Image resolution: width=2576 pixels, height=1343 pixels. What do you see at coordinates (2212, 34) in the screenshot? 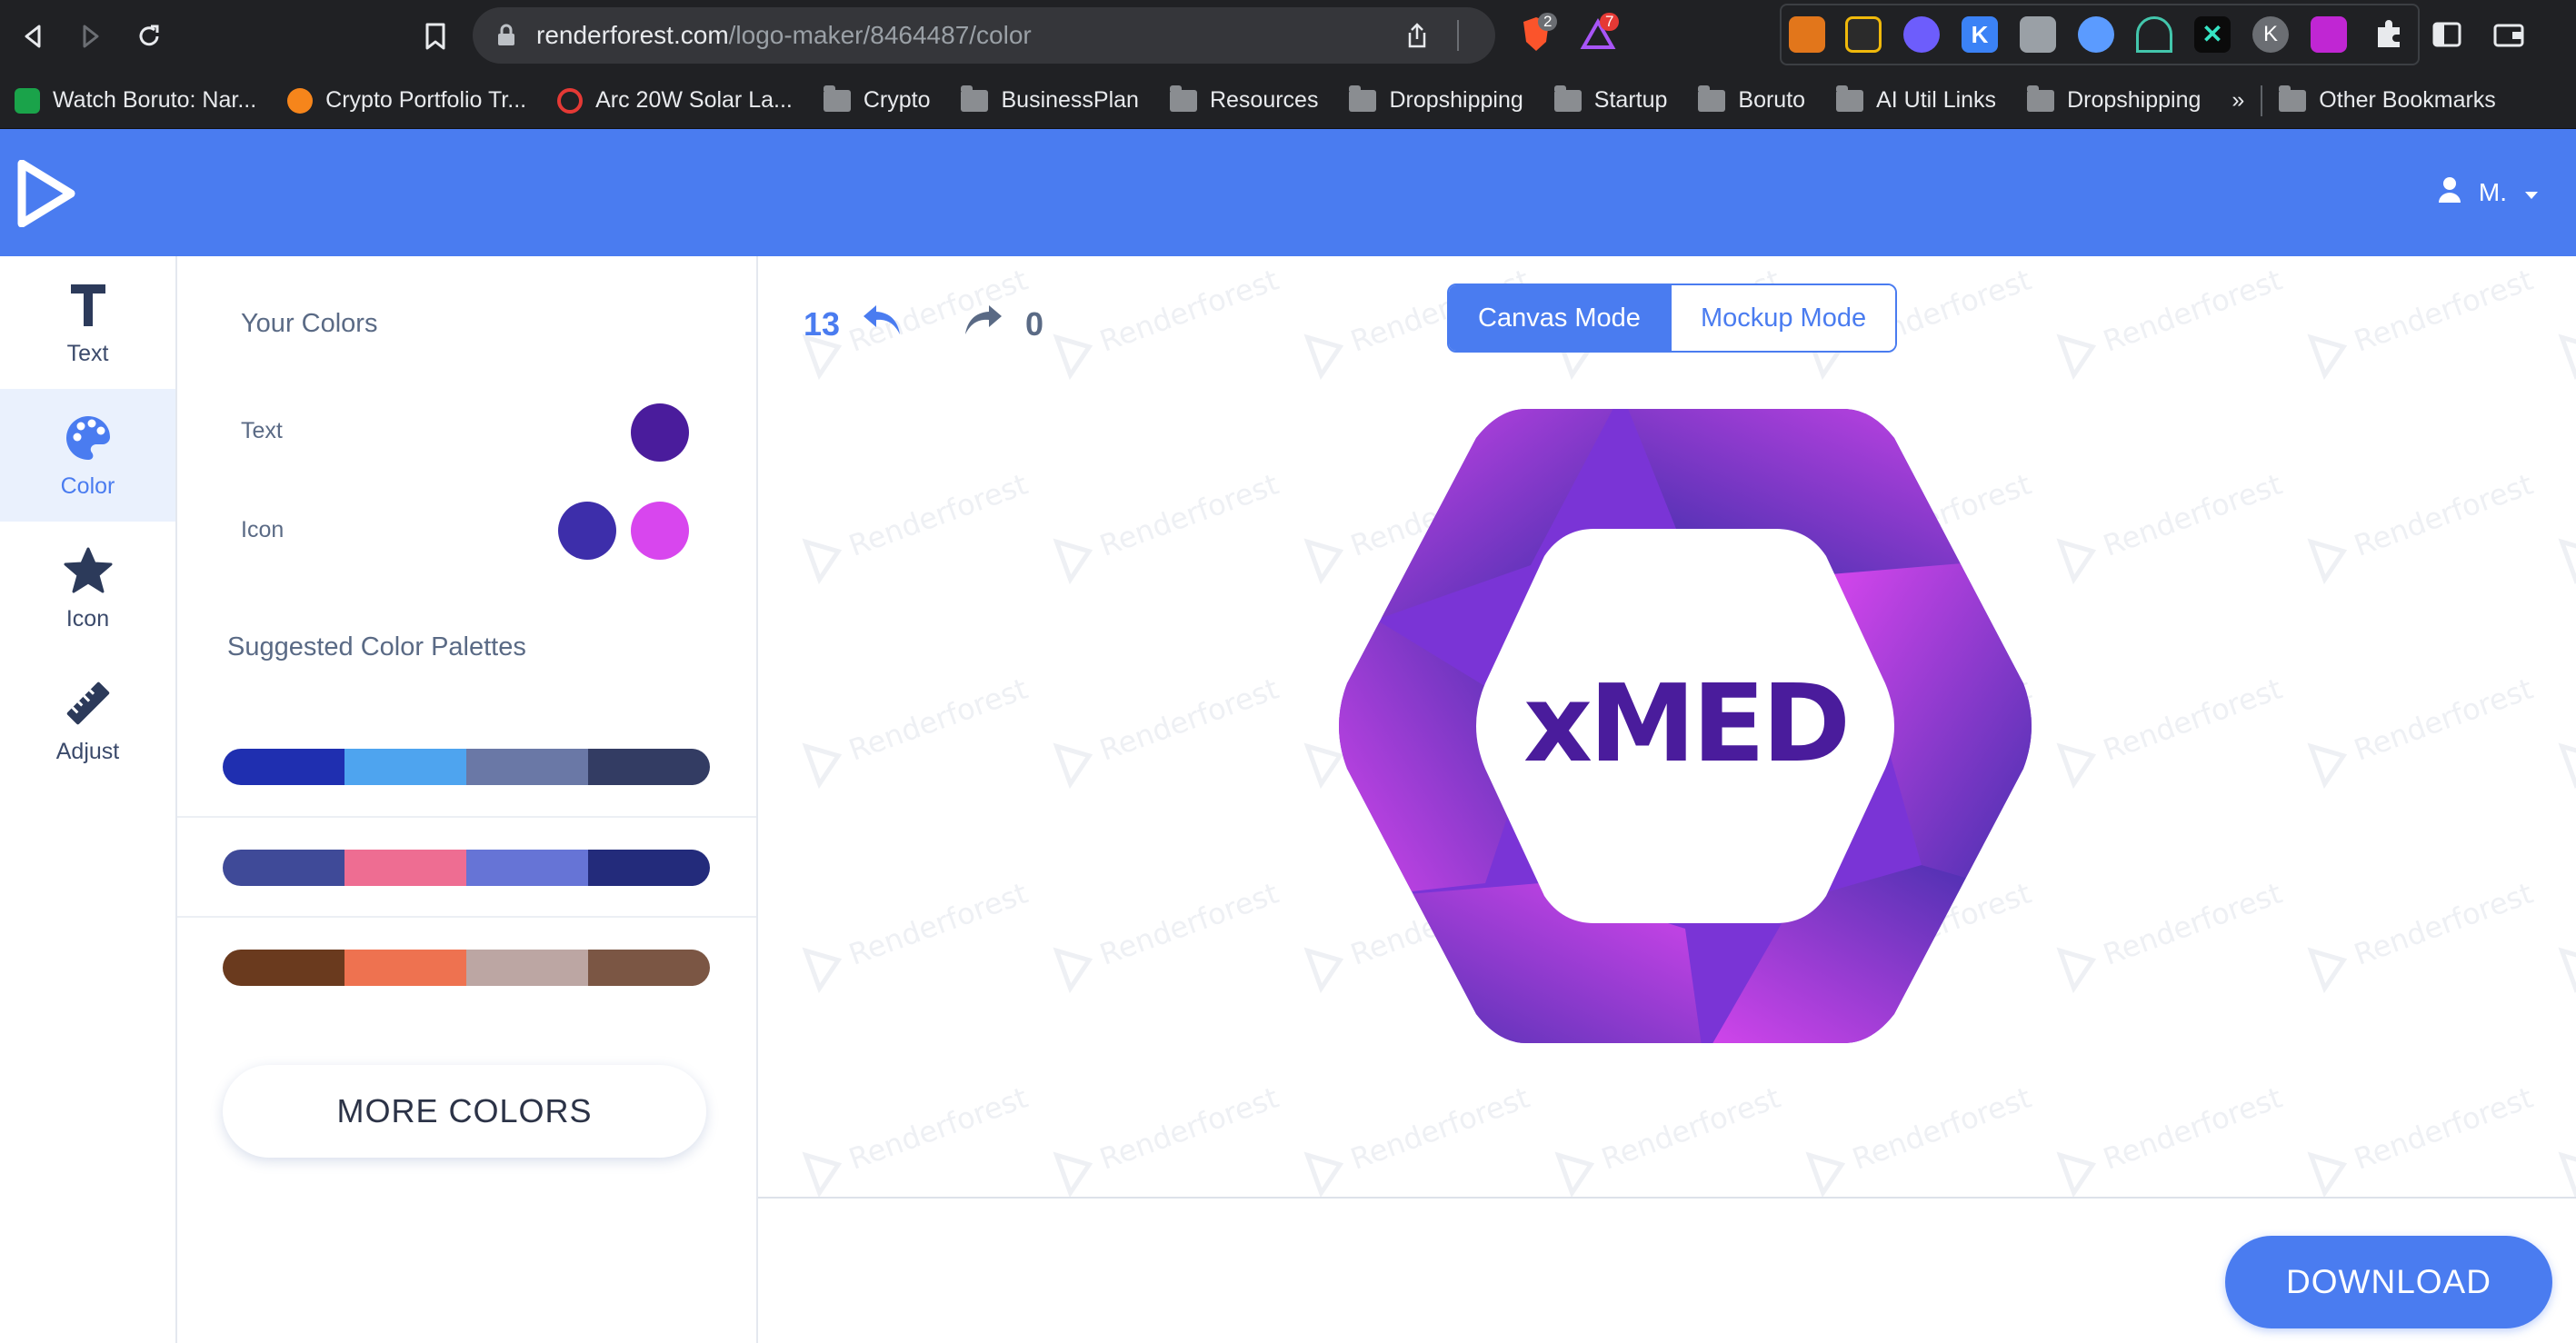
I see `x-extension-icon: ✕` at bounding box center [2212, 34].